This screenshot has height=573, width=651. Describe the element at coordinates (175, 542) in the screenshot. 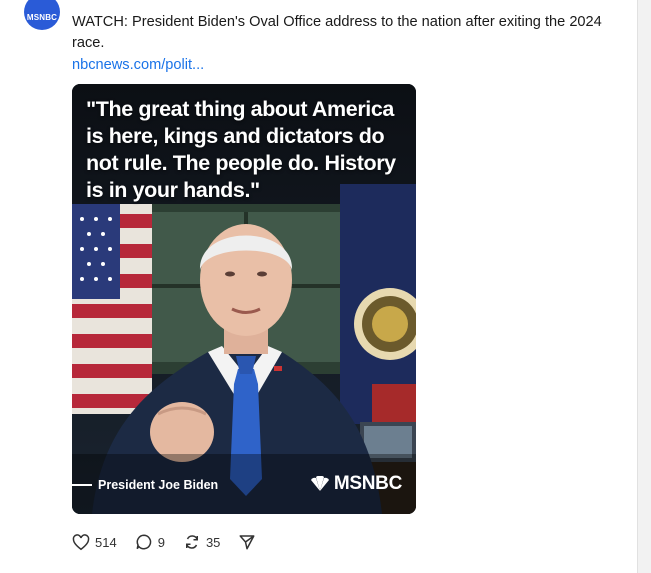

I see `action-bar: 514 9 35` at that location.